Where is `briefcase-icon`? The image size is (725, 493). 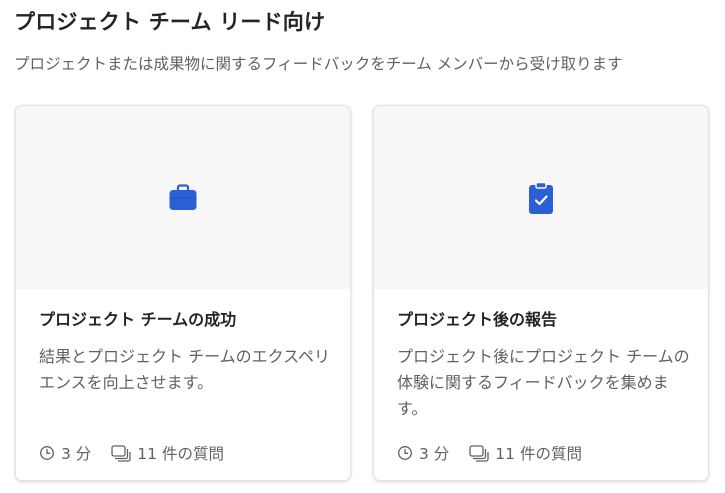 briefcase-icon is located at coordinates (183, 197).